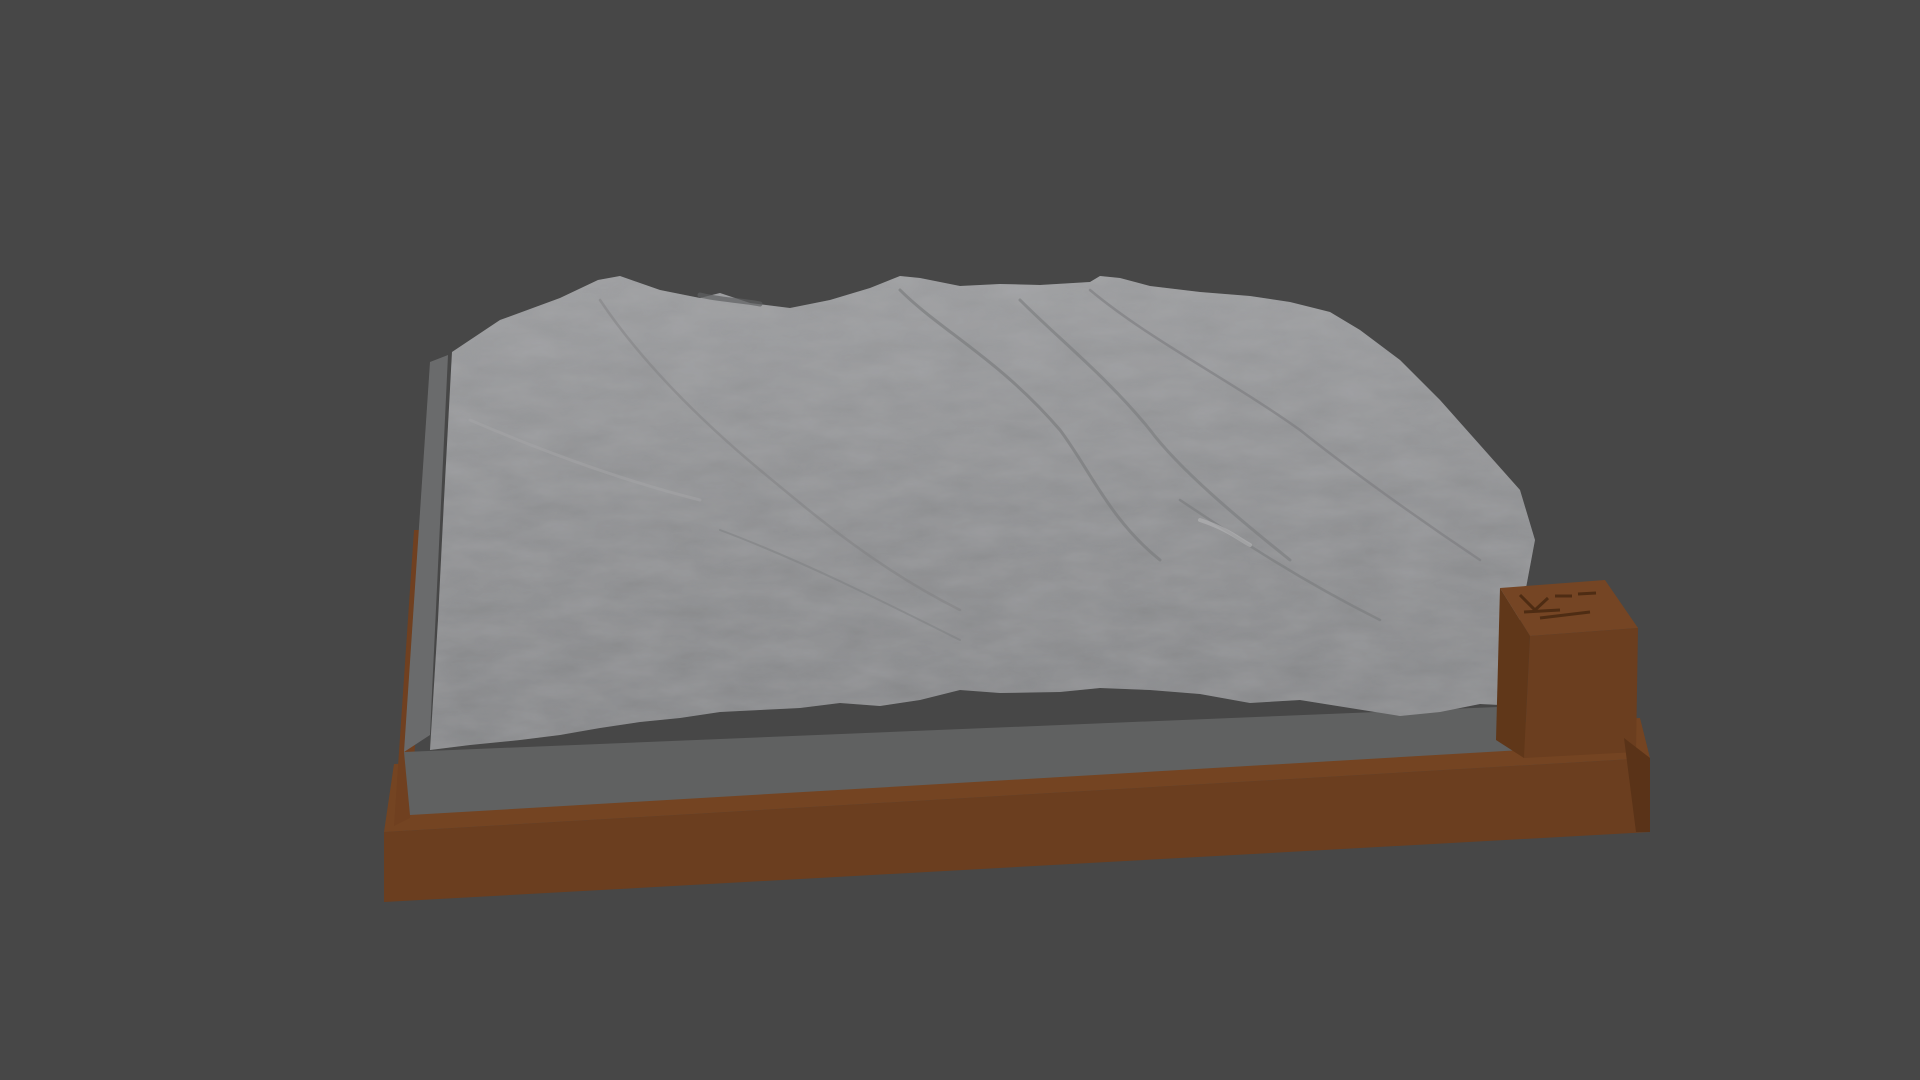 Image resolution: width=1920 pixels, height=1080 pixels. I want to click on label-block-front, so click(1581, 693).